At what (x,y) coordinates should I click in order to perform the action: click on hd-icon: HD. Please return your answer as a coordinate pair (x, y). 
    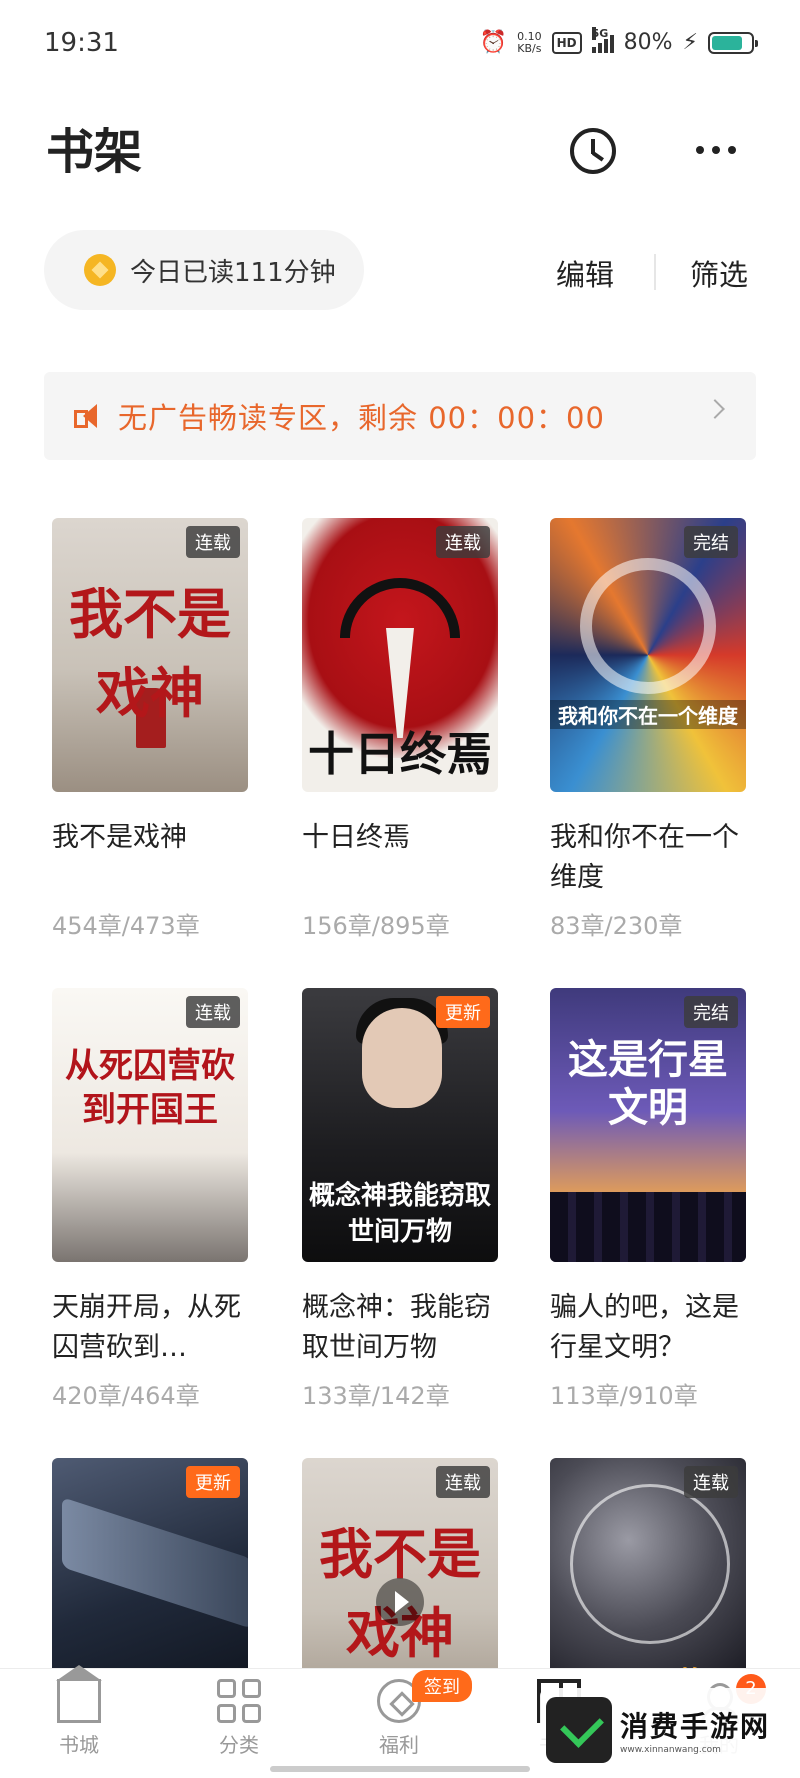
    Looking at the image, I should click on (566, 42).